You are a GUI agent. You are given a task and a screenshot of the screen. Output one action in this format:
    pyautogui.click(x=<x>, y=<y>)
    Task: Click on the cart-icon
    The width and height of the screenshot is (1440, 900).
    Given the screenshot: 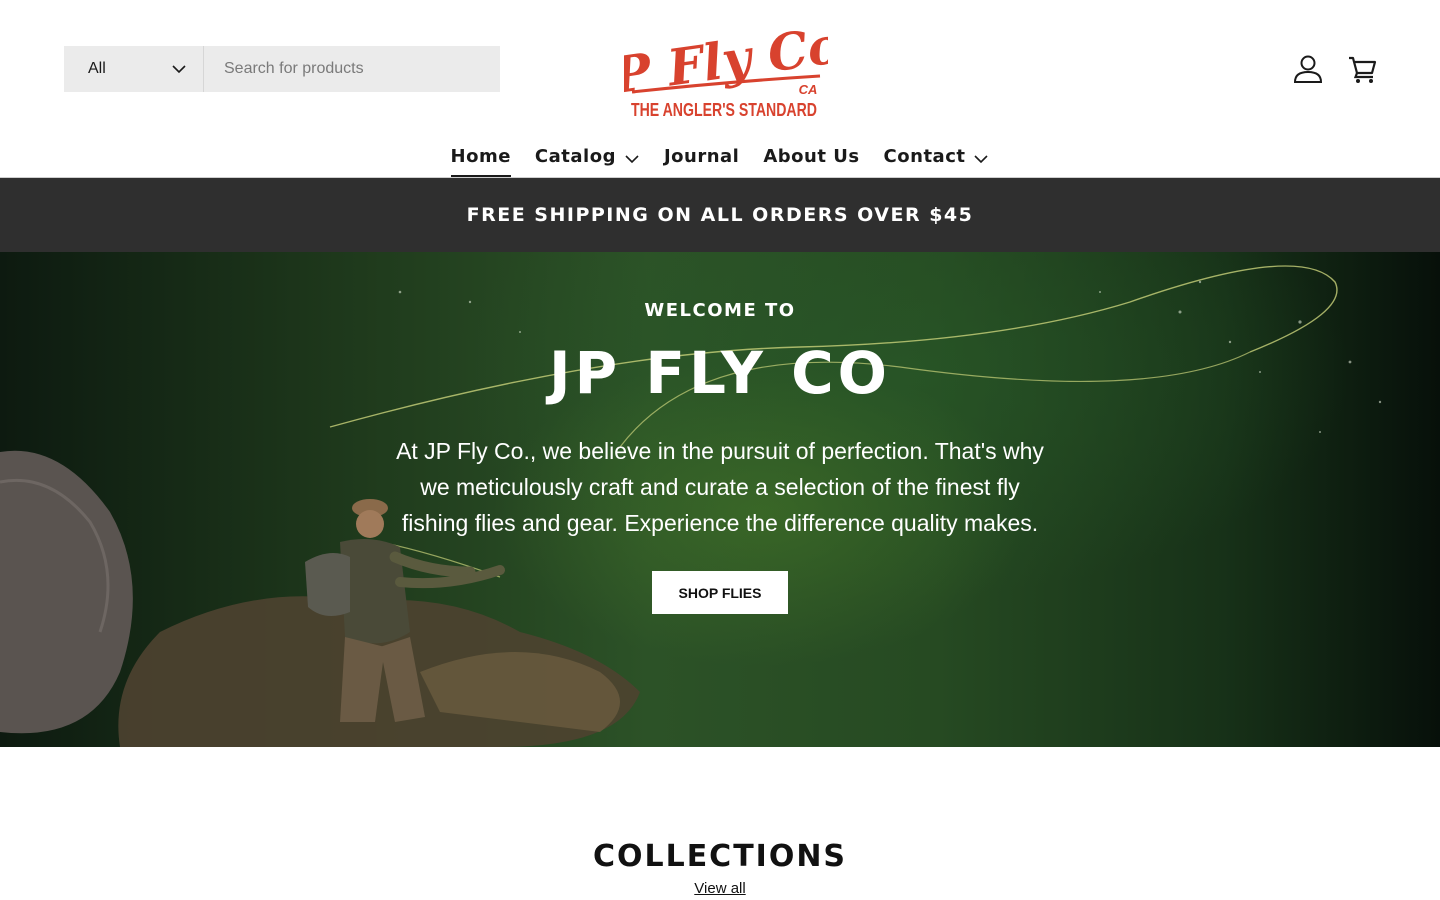 What is the action you would take?
    pyautogui.click(x=1363, y=69)
    